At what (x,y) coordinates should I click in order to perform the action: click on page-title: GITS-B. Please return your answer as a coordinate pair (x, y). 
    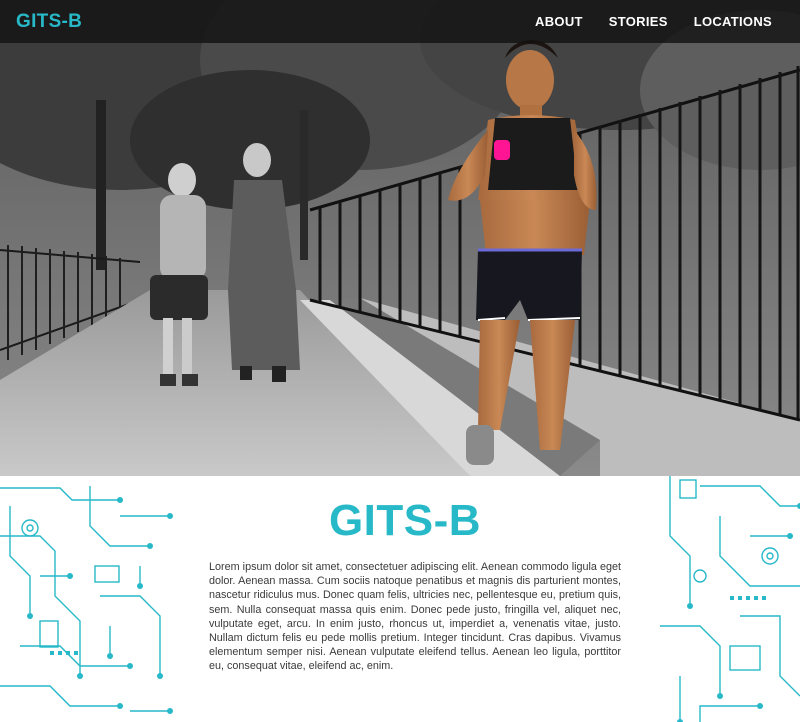
    Looking at the image, I should click on (405, 520).